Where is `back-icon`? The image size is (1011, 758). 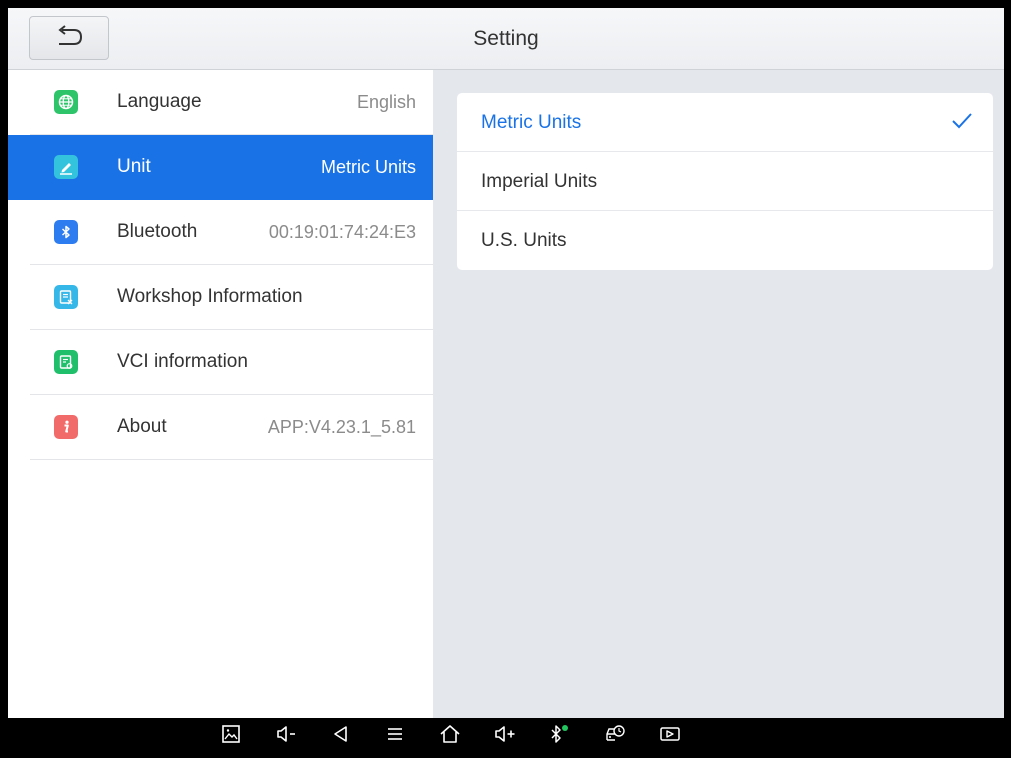 back-icon is located at coordinates (341, 734).